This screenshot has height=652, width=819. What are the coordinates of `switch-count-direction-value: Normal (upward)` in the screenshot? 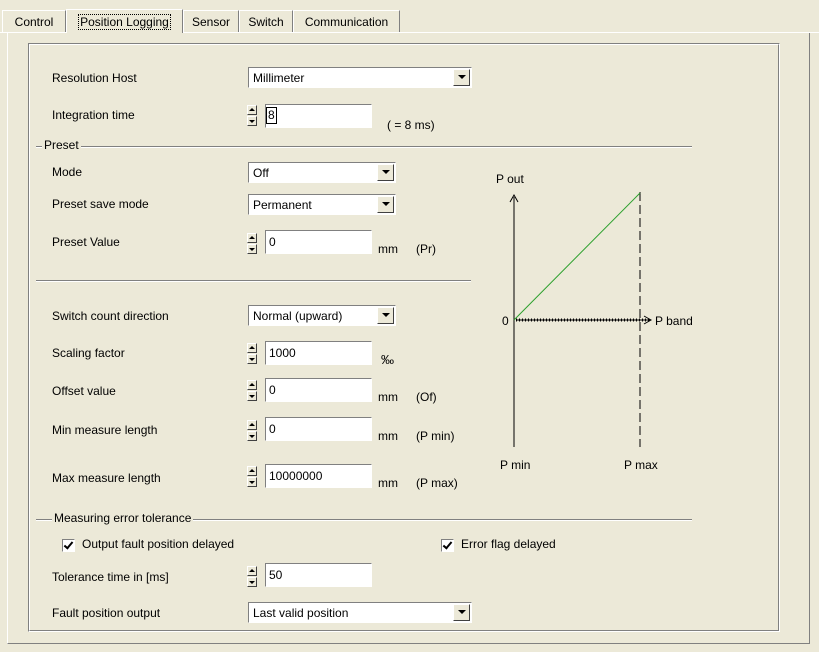 It's located at (298, 316).